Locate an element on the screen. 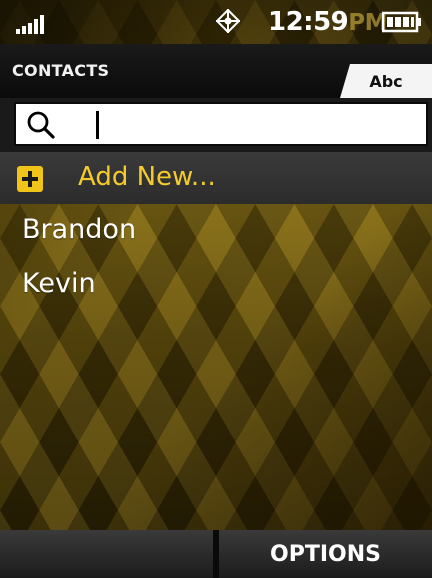 The width and height of the screenshot is (432, 578). search-box is located at coordinates (221, 124).